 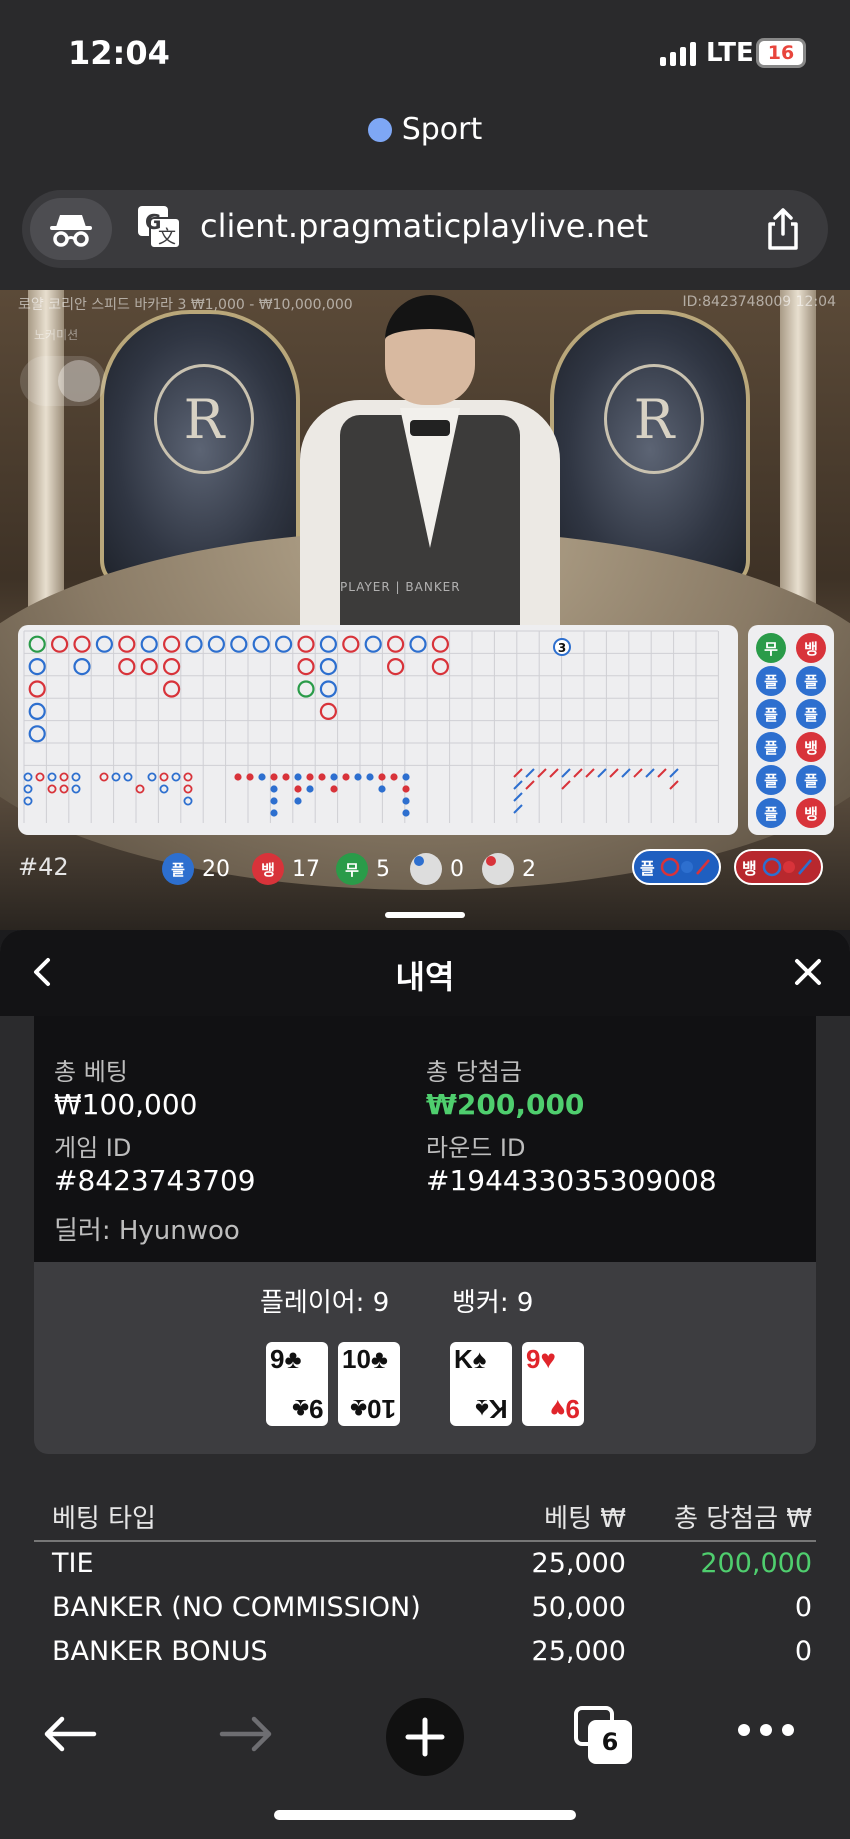 What do you see at coordinates (70, 1734) in the screenshot?
I see `back-arrow-icon` at bounding box center [70, 1734].